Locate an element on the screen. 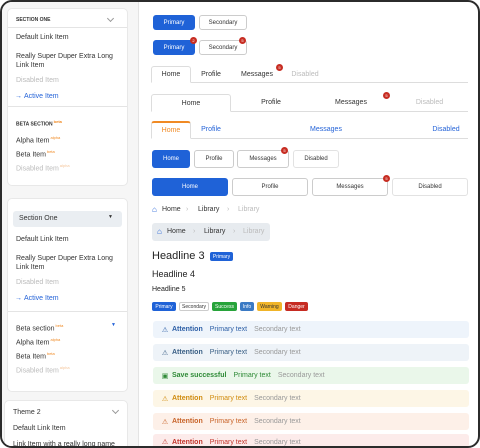 The image size is (480, 448). alert-neutral: ⚠ Attention Primary text Secondary text is located at coordinates (311, 352).